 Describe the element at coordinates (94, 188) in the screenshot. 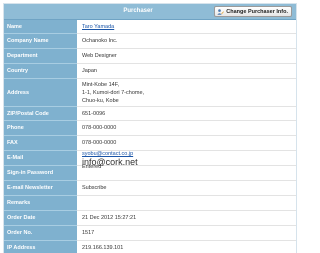

I see `value-newsletter: Subscribe` at that location.